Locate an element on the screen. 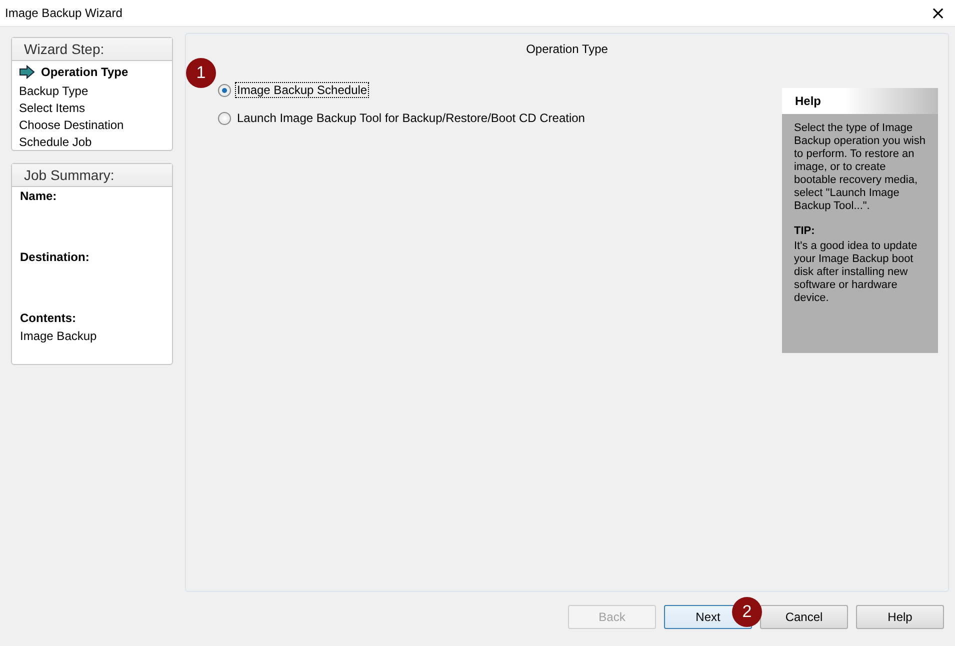 The height and width of the screenshot is (646, 955). tip-text: It's a good idea to update your Image Backup boot disk after installing new software or hardware device. is located at coordinates (855, 272).